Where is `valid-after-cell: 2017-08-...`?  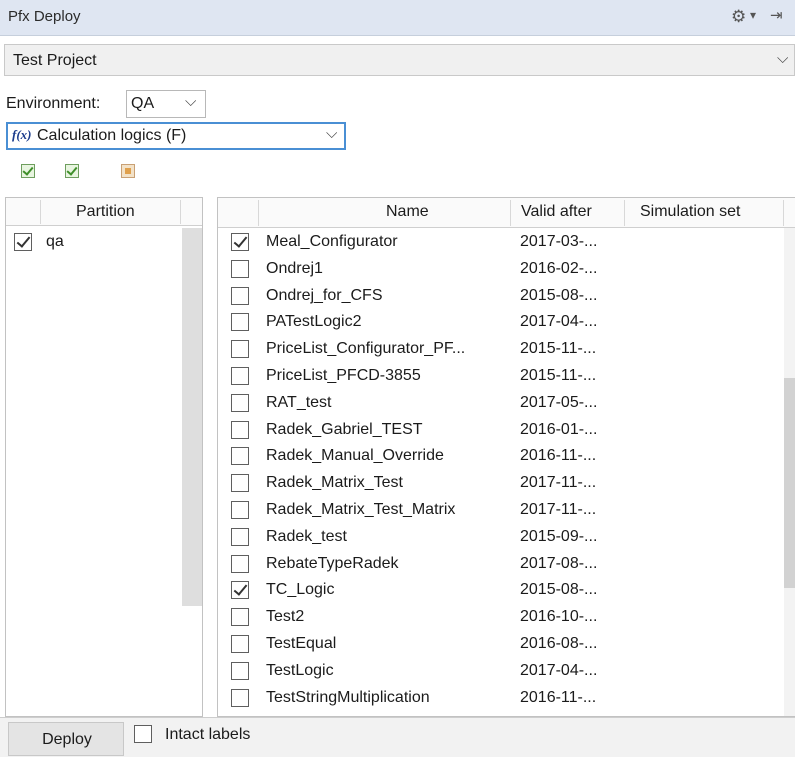 valid-after-cell: 2017-08-... is located at coordinates (559, 563).